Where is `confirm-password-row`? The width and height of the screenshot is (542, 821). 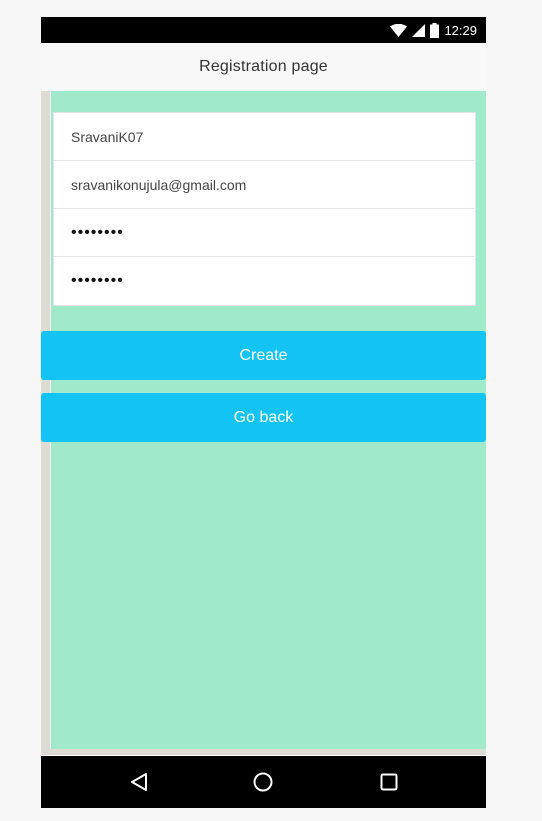
confirm-password-row is located at coordinates (264, 281).